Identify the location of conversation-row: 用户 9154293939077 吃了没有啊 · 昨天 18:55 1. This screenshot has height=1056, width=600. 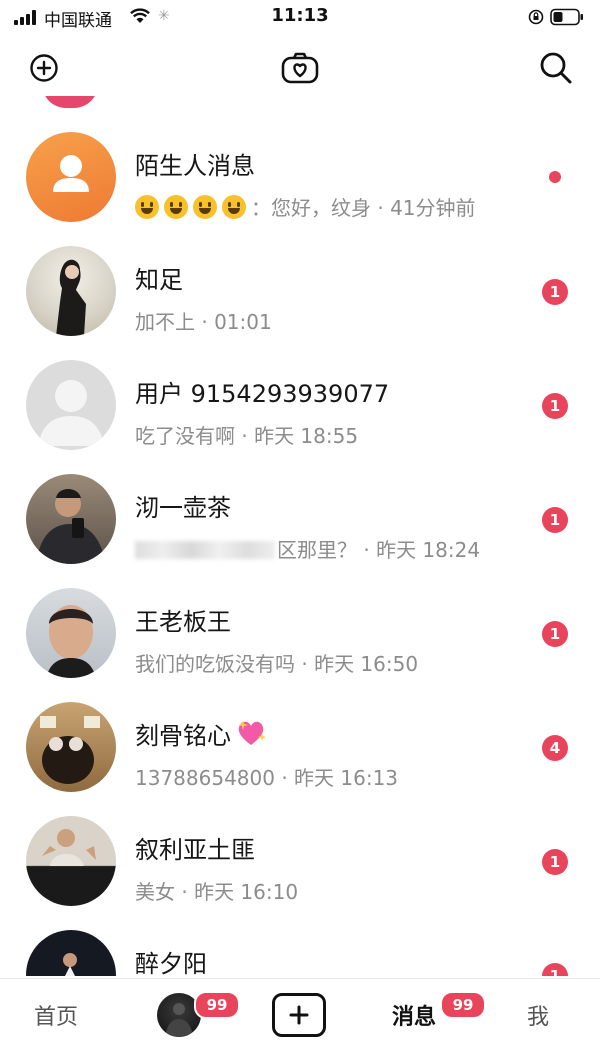
(300, 407).